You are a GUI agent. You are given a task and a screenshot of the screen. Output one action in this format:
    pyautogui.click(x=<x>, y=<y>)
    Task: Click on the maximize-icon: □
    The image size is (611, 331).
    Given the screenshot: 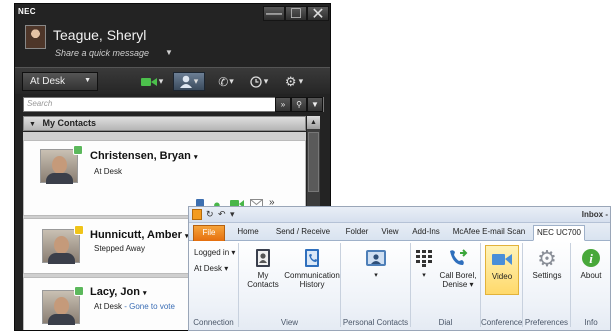 What is the action you would take?
    pyautogui.click(x=296, y=13)
    